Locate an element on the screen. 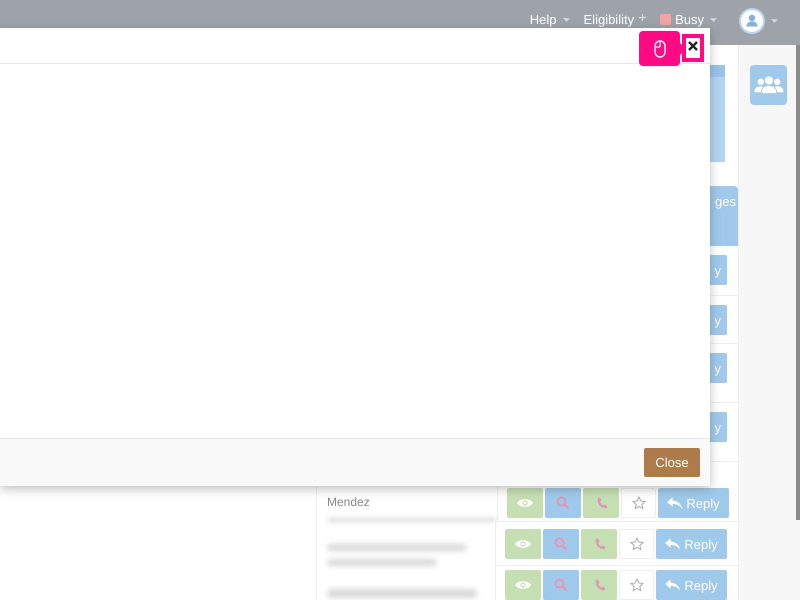 The image size is (800, 600). eligibility-menu: Eligibility is located at coordinates (615, 19).